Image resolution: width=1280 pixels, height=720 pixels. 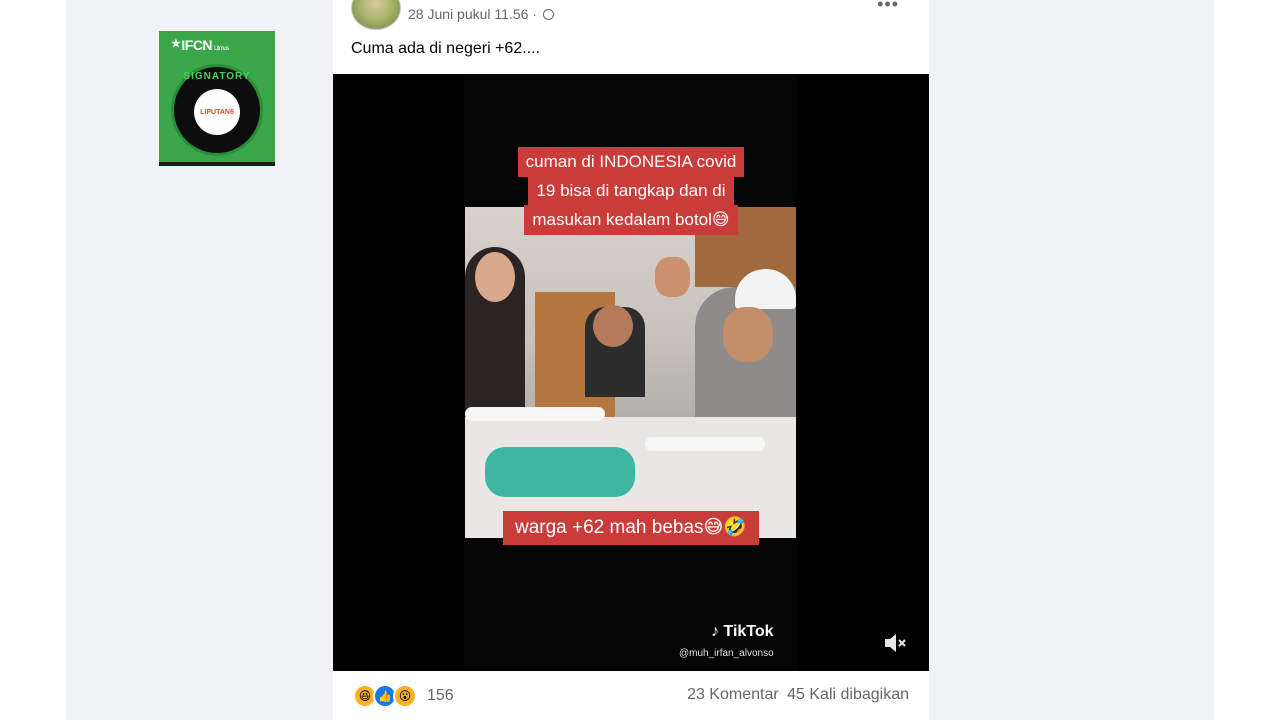 I want to click on comments-count-link: 23 Komentar, so click(x=733, y=694).